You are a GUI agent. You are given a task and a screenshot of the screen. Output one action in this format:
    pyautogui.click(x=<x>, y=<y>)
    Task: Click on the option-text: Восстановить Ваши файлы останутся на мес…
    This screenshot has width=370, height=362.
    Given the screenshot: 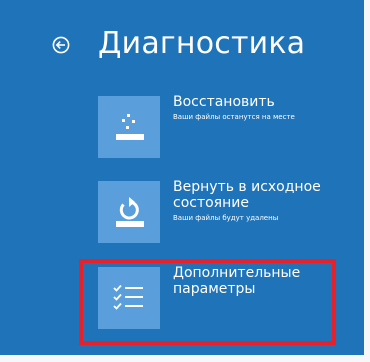 What is the action you would take?
    pyautogui.click(x=260, y=108)
    